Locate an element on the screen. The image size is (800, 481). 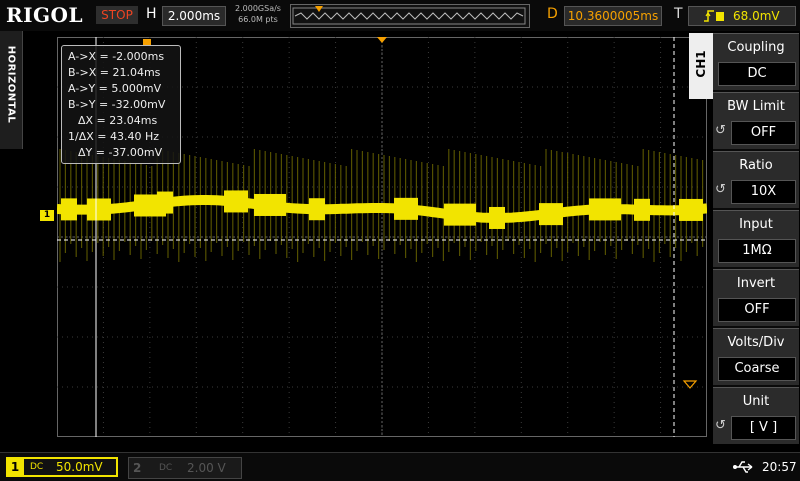
menu-invert-title: Invert is located at coordinates (756, 283).